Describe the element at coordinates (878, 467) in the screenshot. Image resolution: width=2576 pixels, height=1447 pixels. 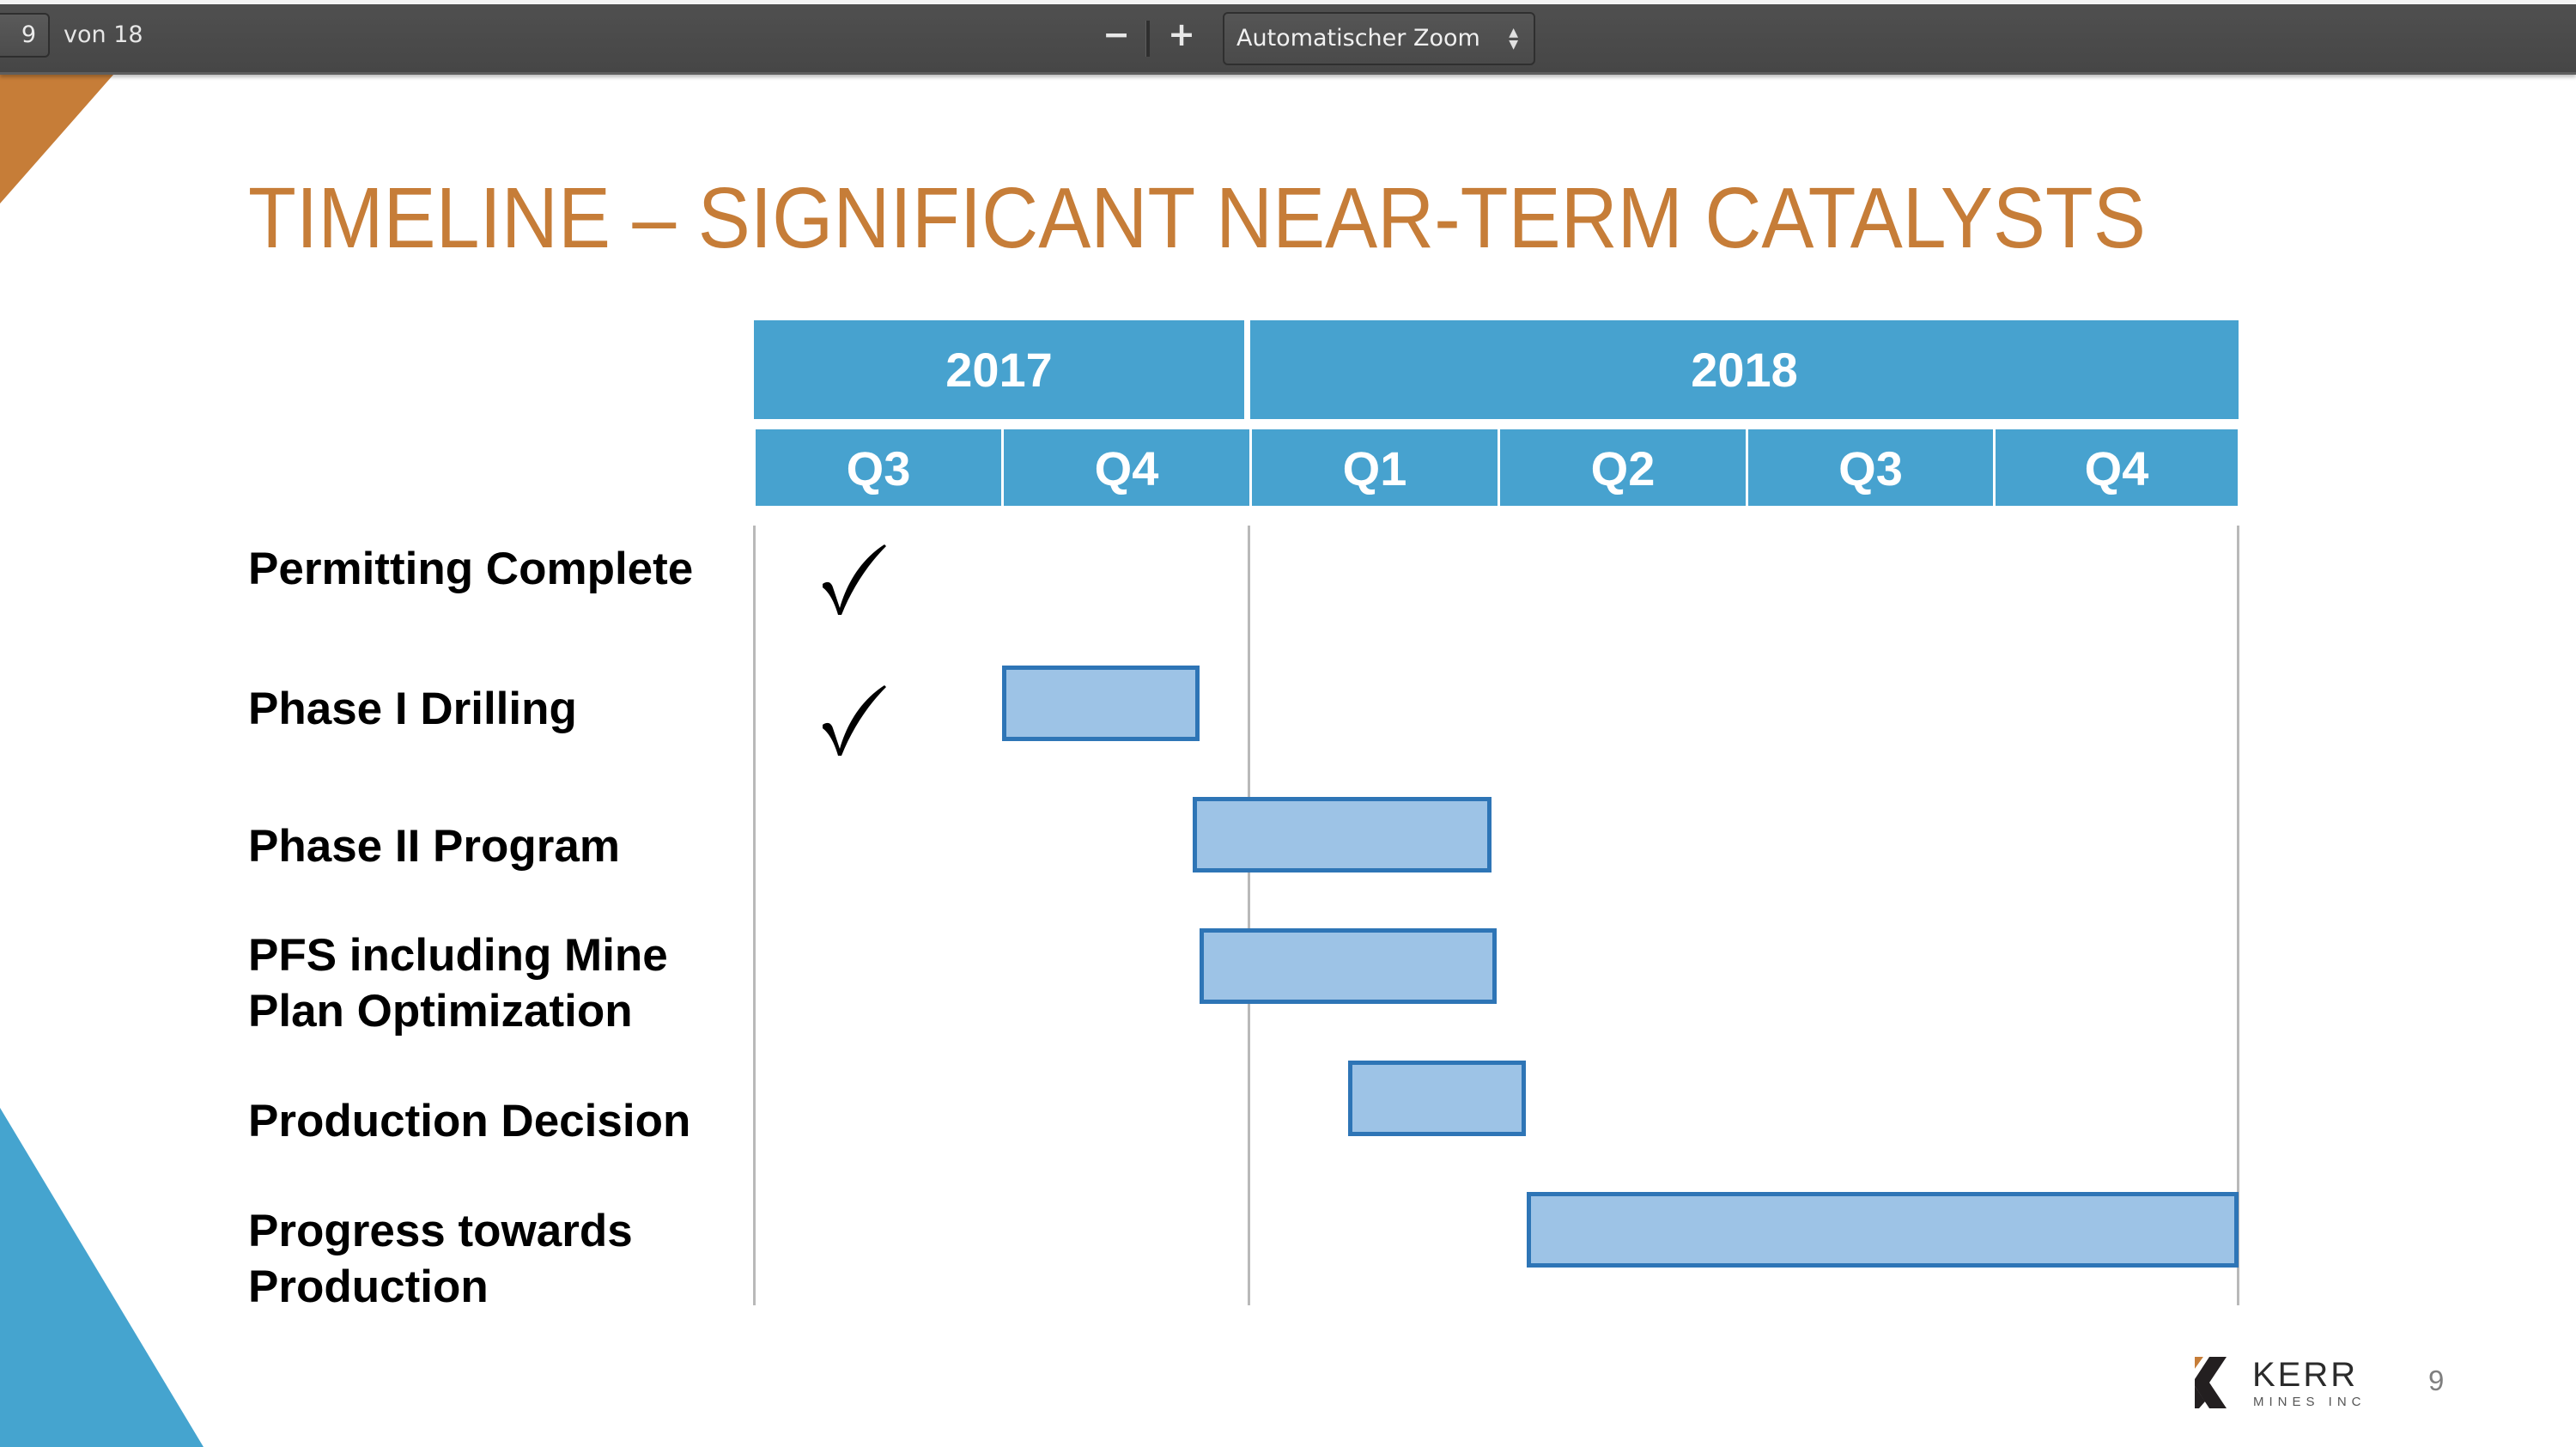
I see `quarter-header-q3-2017: Q3` at that location.